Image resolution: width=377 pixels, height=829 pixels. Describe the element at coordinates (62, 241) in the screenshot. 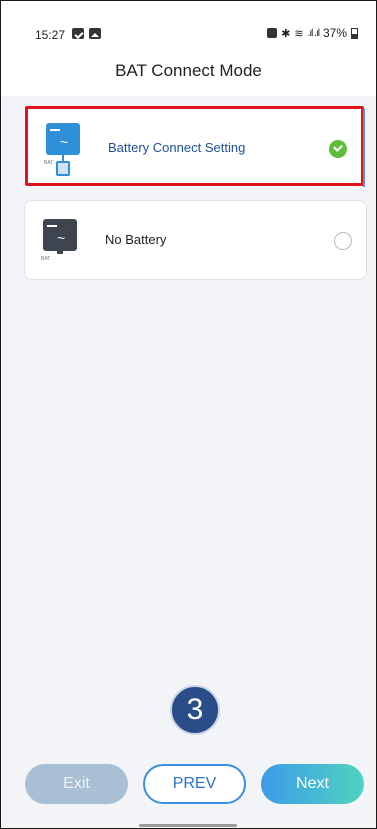

I see `inverter-icon: ~ BAT` at that location.